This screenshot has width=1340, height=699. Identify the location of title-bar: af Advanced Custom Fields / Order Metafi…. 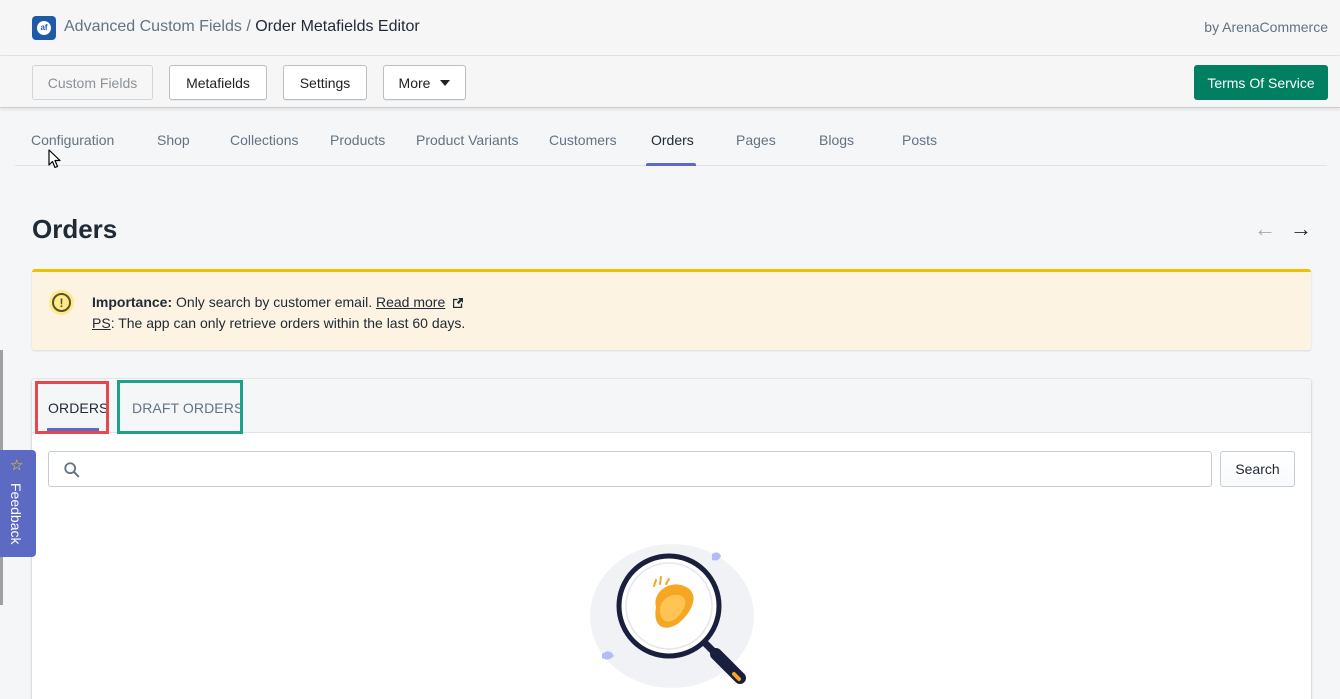
(670, 28).